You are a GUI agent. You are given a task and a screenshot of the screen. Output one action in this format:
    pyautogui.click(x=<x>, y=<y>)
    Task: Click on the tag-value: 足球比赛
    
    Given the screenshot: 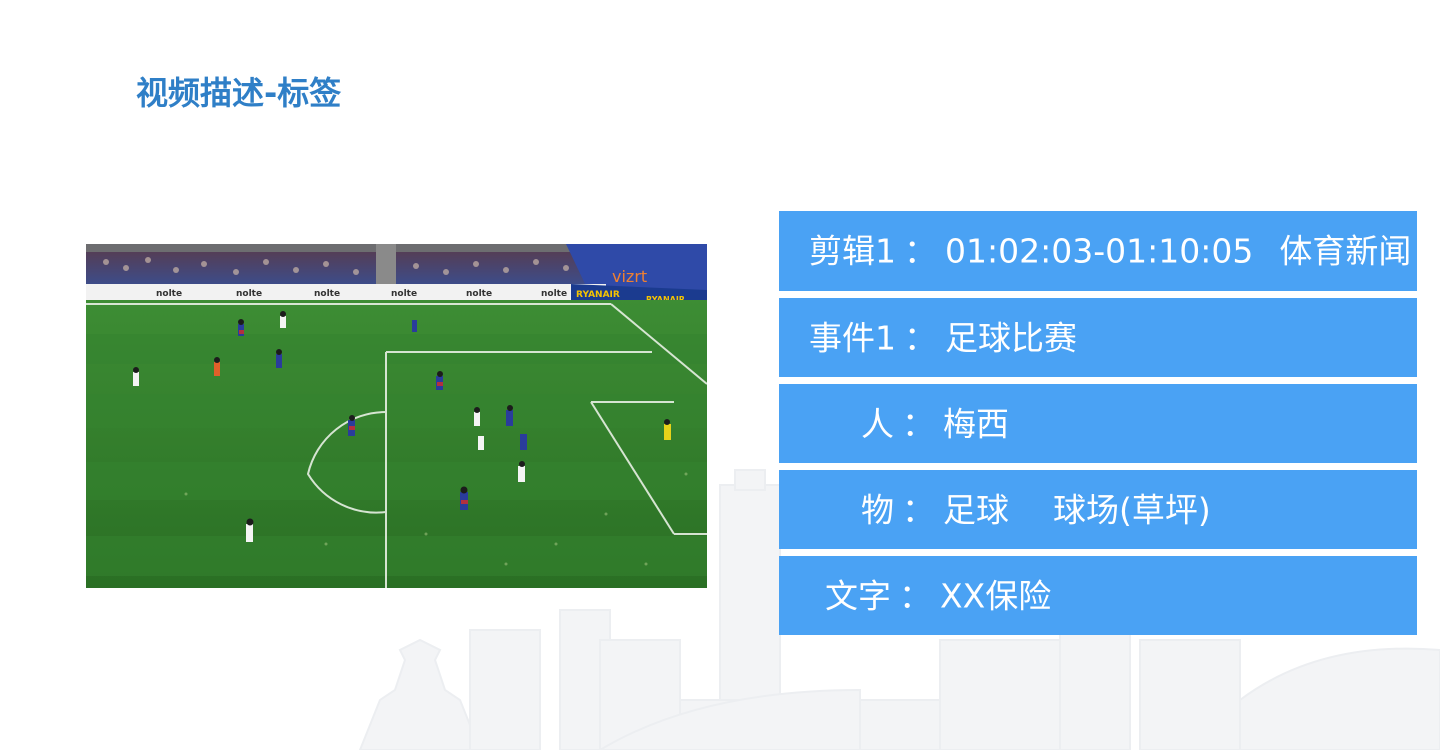 What is the action you would take?
    pyautogui.click(x=1011, y=337)
    